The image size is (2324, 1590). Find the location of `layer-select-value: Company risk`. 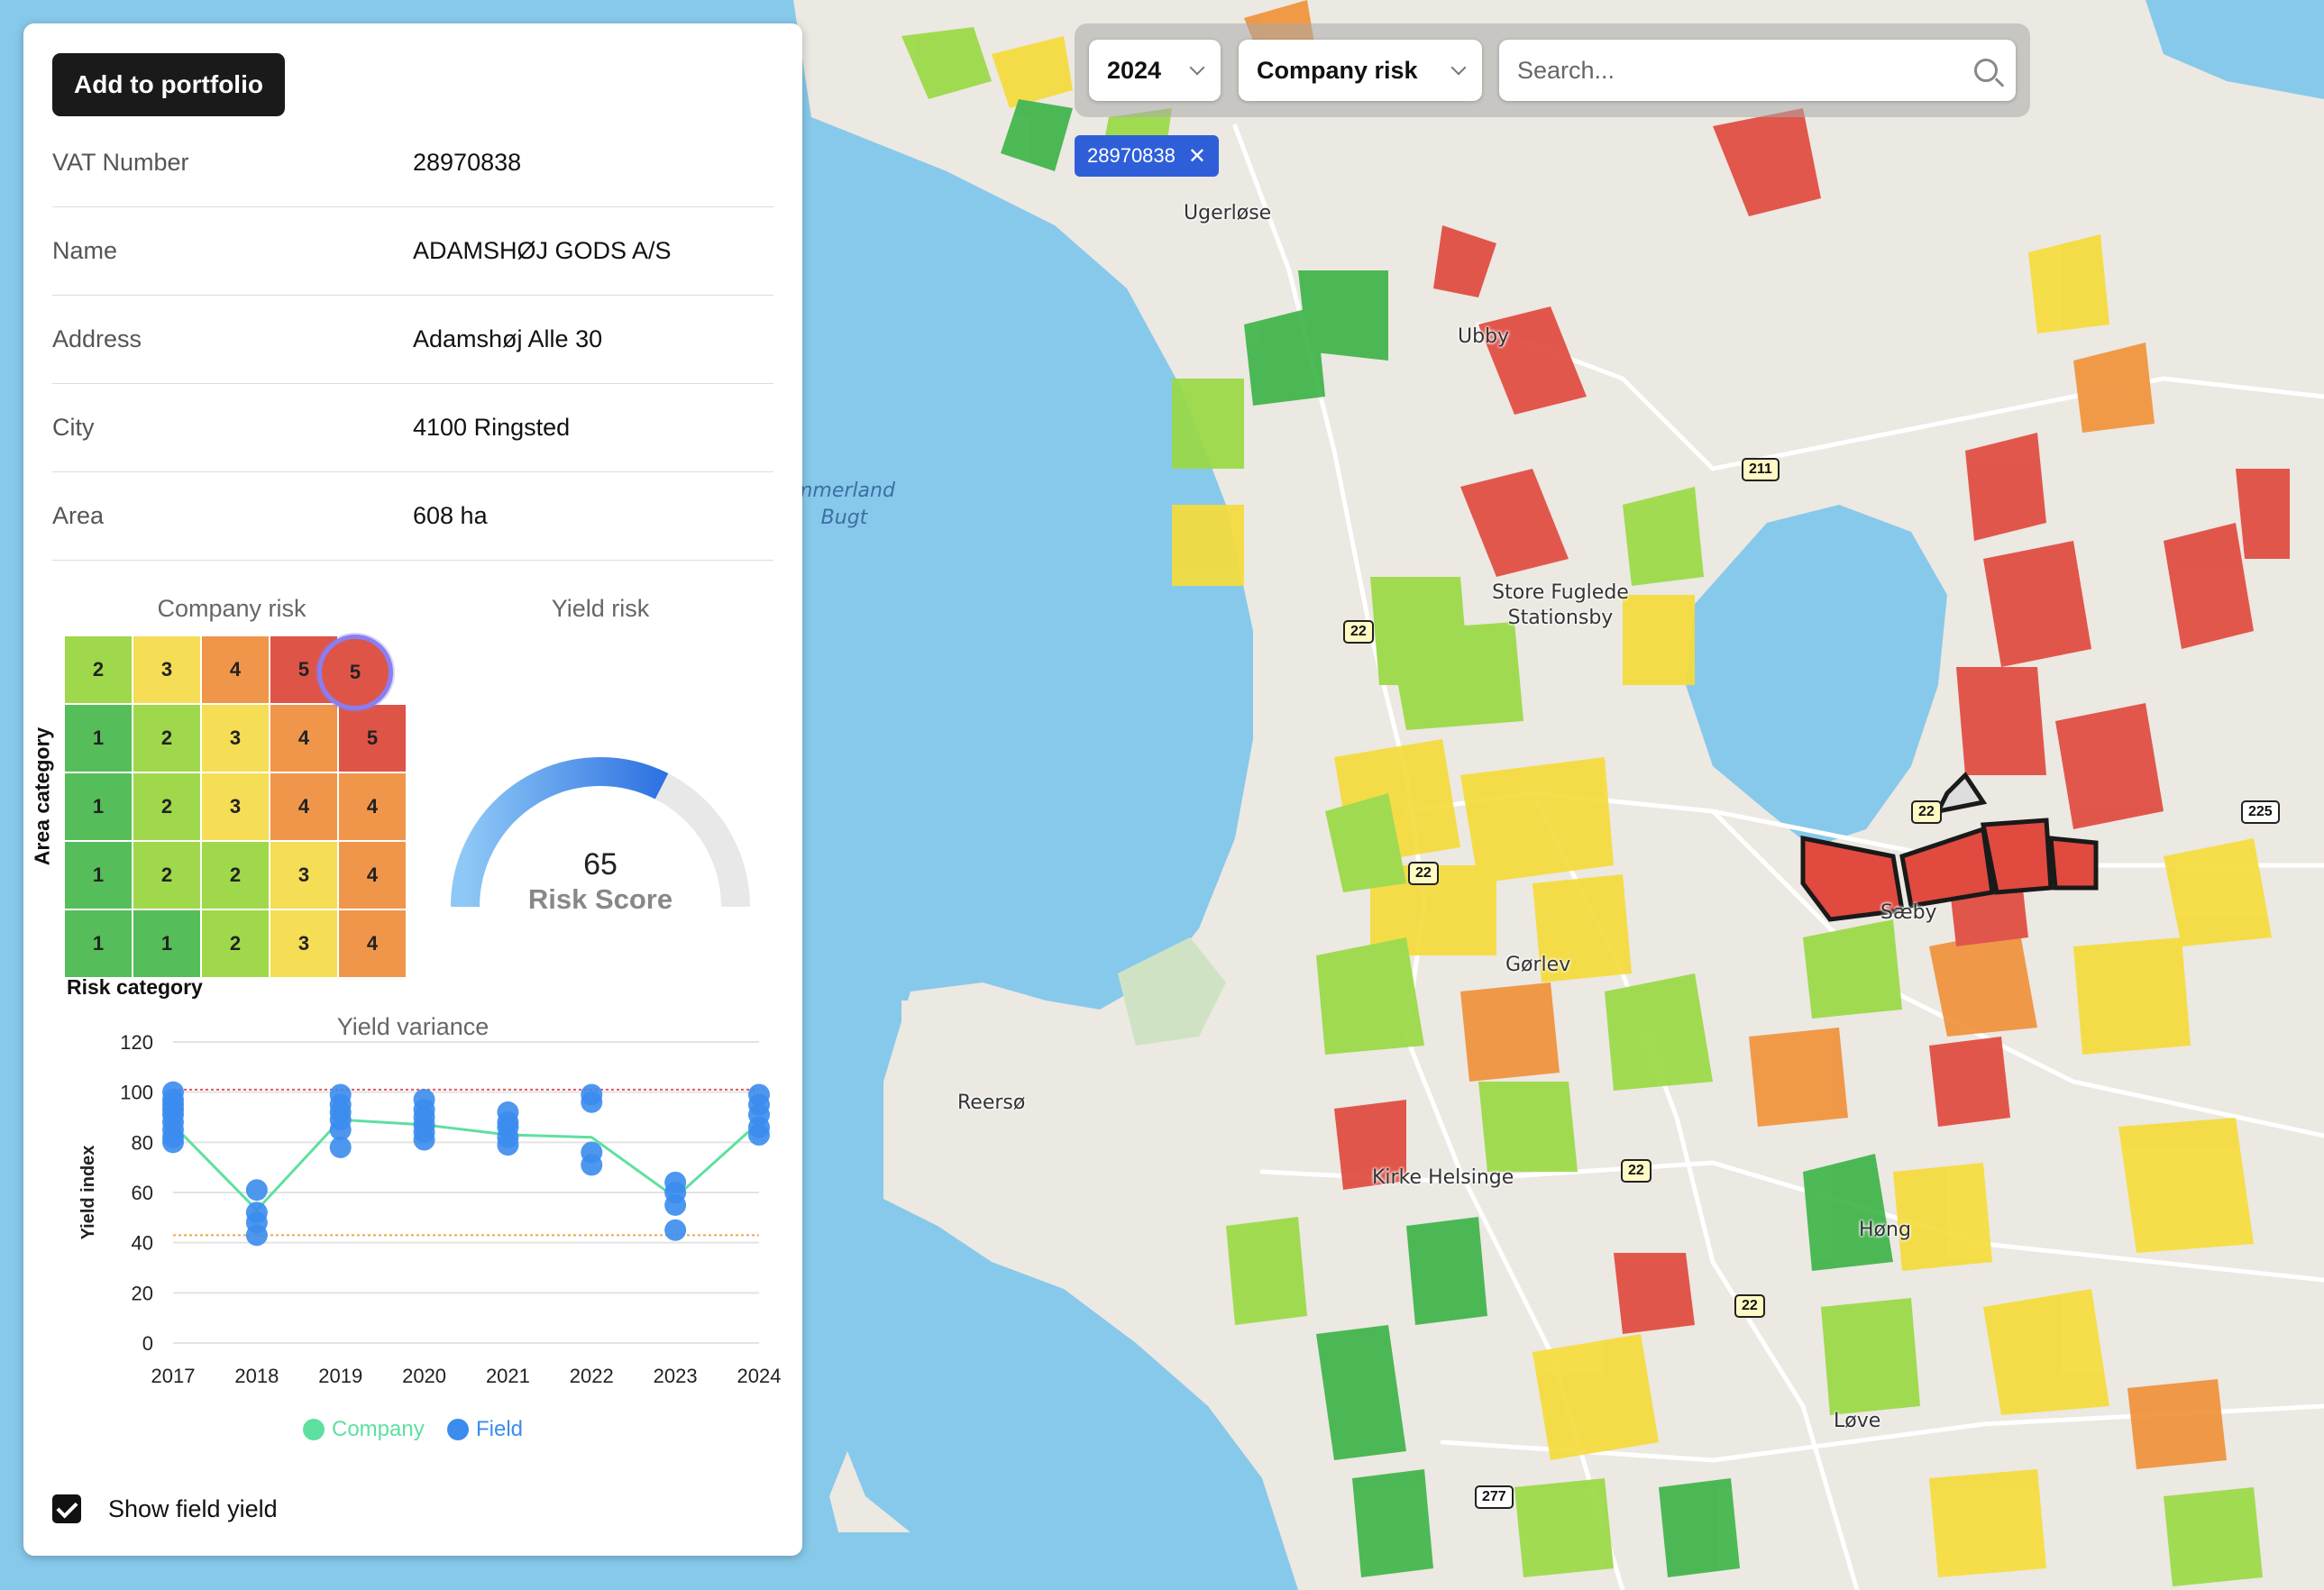

layer-select-value: Company risk is located at coordinates (1338, 70).